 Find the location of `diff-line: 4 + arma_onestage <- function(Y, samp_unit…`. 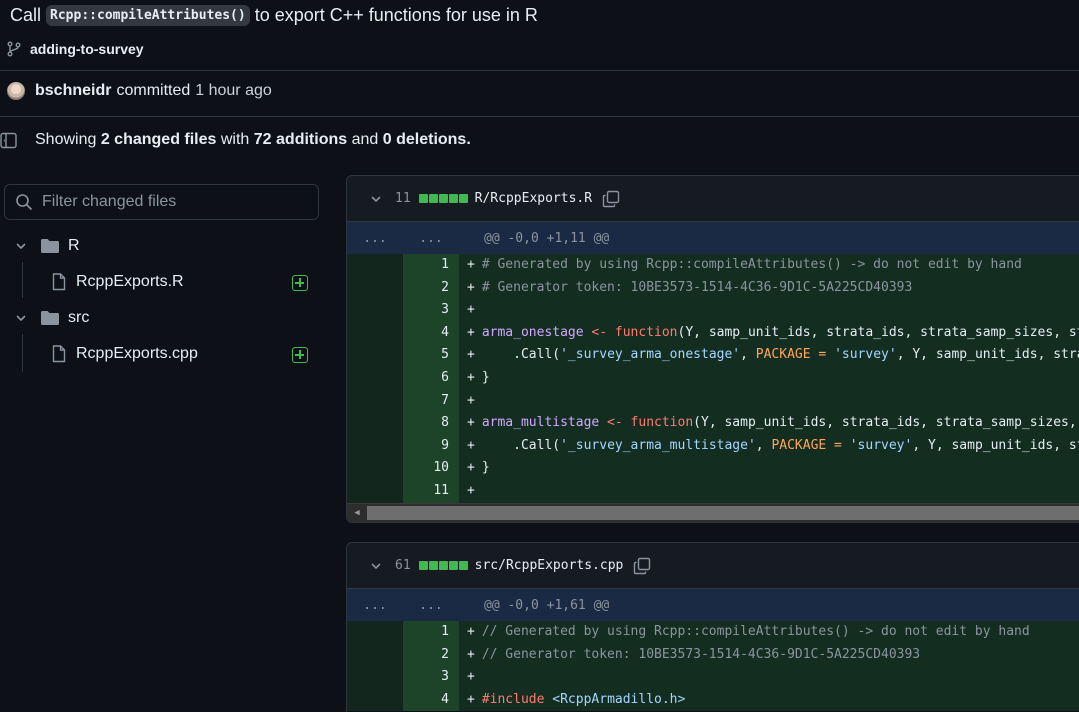

diff-line: 4 + arma_onestage <- function(Y, samp_unit… is located at coordinates (713, 333).